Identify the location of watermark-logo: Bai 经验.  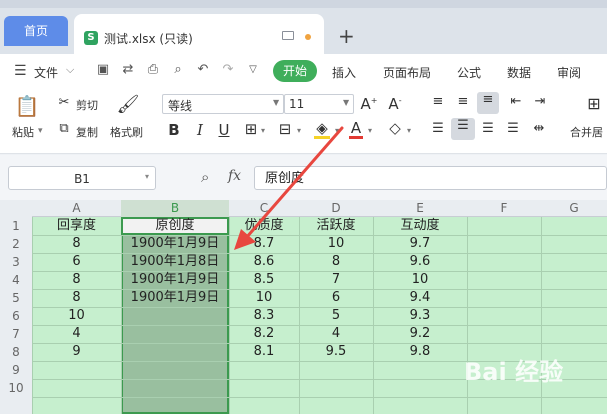
(514, 372).